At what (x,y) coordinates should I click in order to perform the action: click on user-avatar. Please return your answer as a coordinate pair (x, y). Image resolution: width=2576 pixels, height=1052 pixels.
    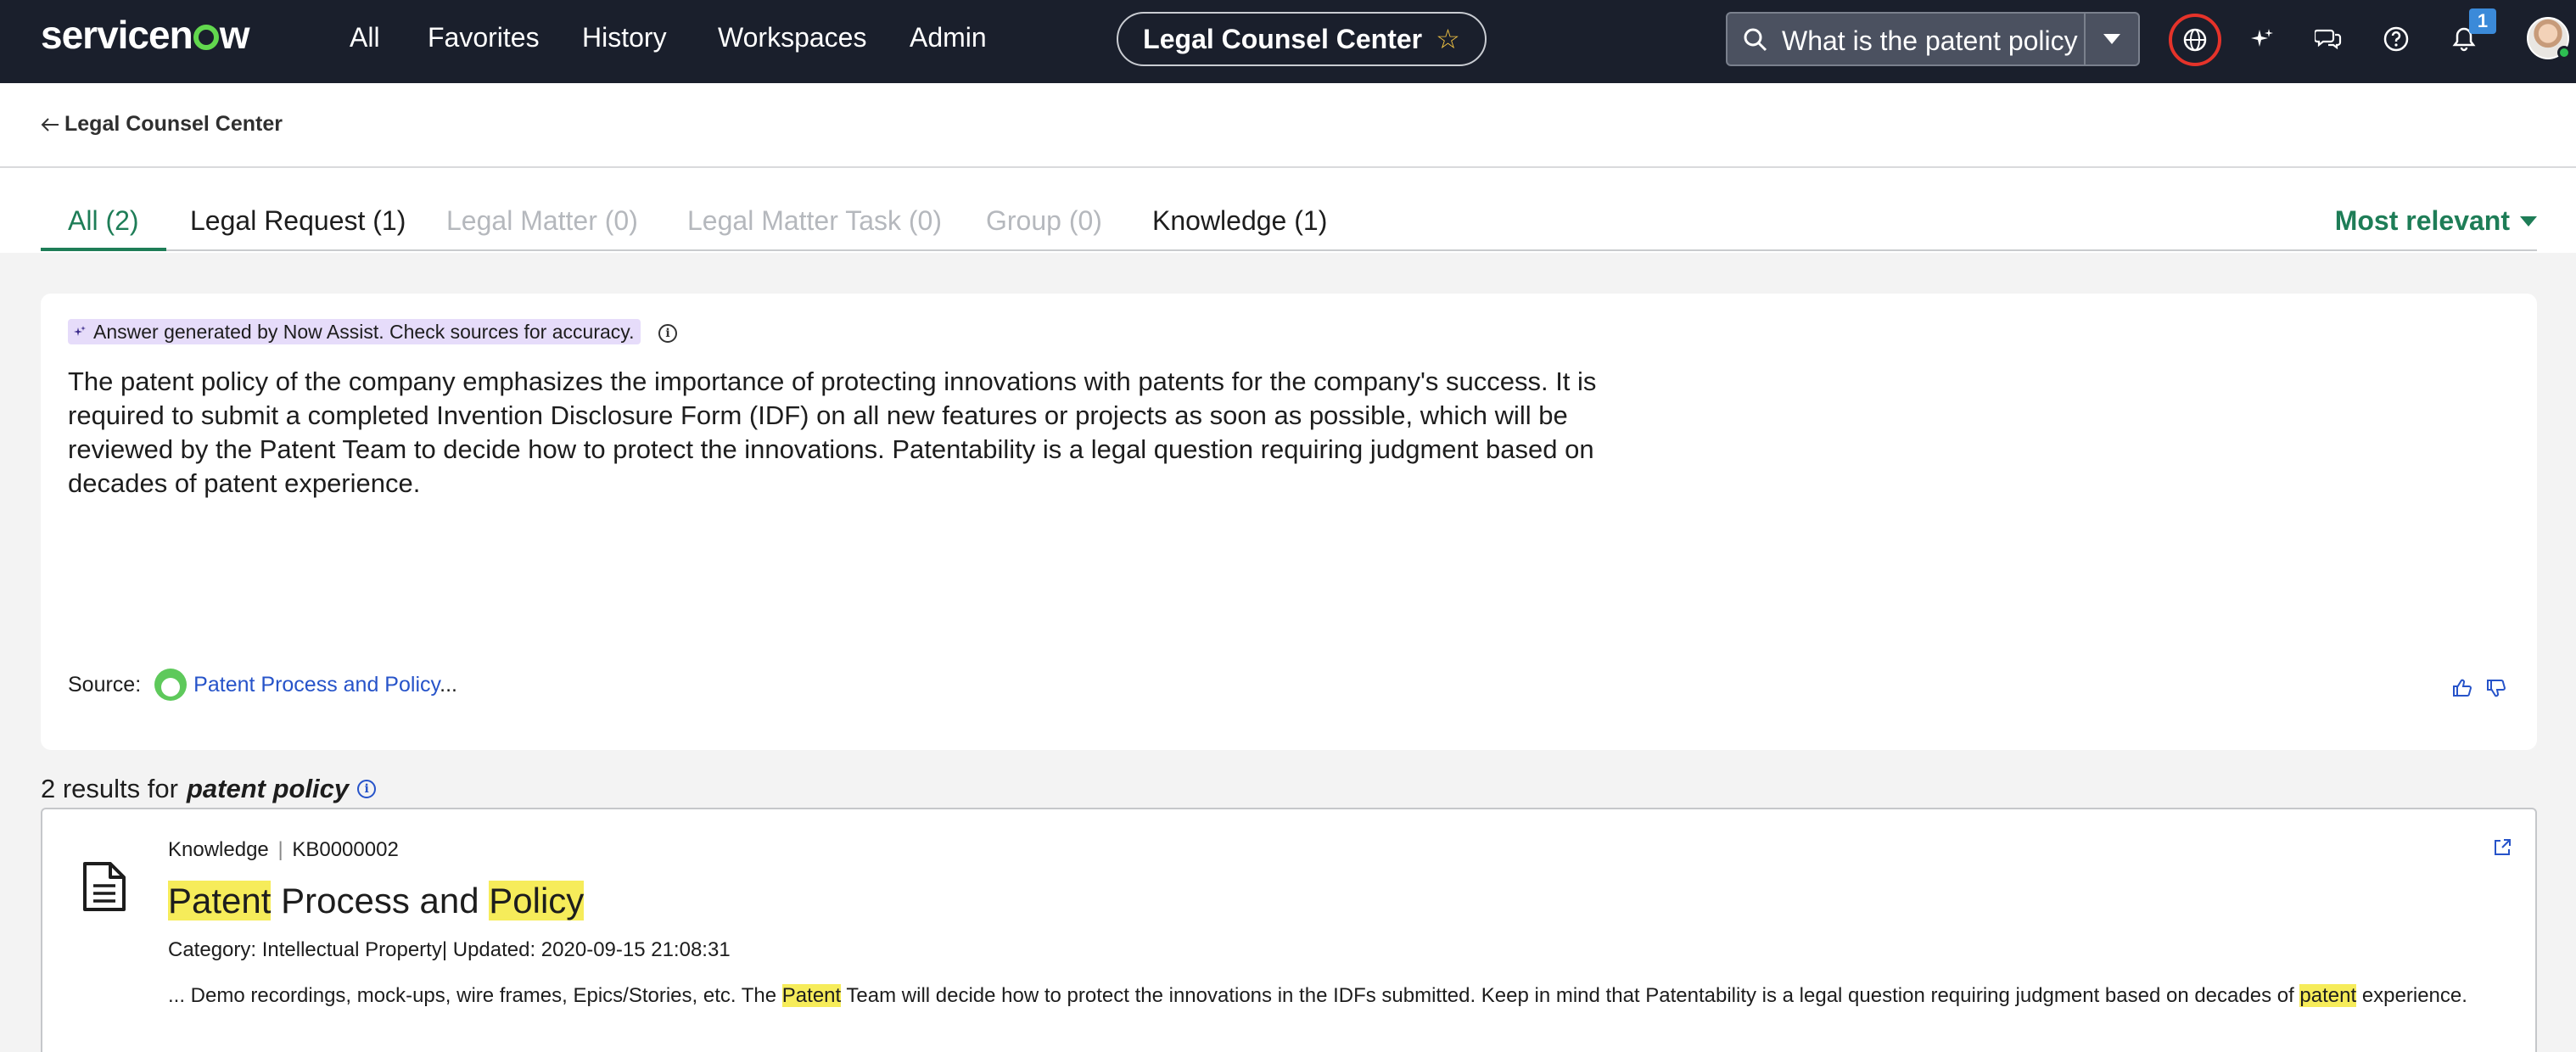
    Looking at the image, I should click on (2549, 38).